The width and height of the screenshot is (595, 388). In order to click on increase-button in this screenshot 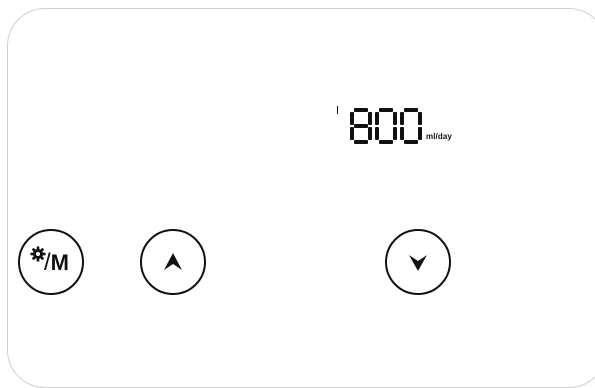, I will do `click(173, 262)`.